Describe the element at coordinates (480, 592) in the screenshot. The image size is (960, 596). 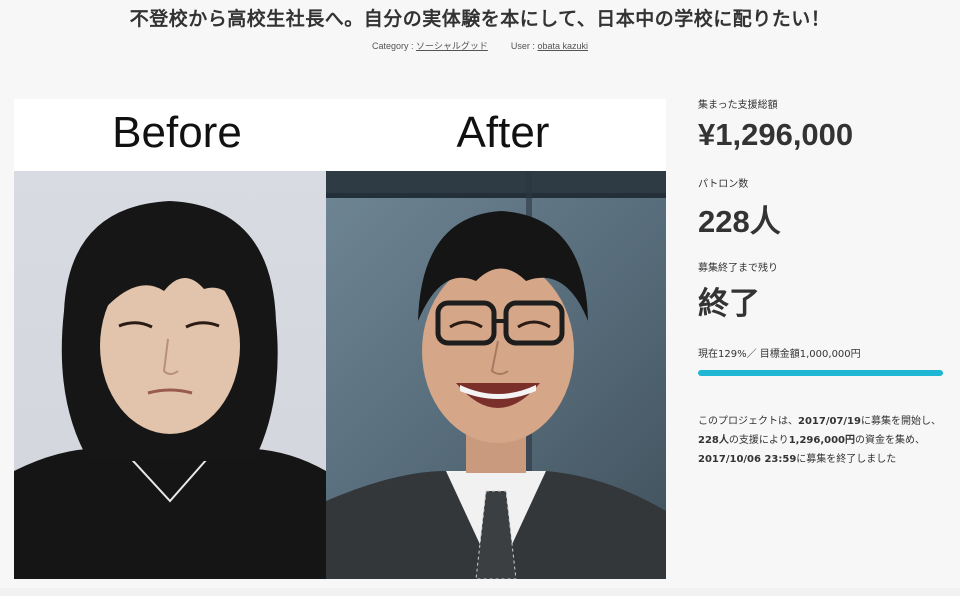
I see `page-divider` at that location.